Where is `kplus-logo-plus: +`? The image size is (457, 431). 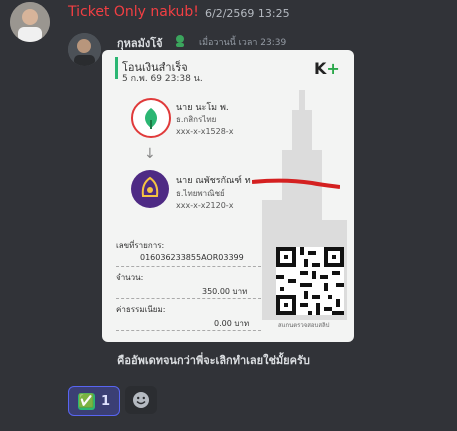
kplus-logo-plus: + is located at coordinates (333, 68).